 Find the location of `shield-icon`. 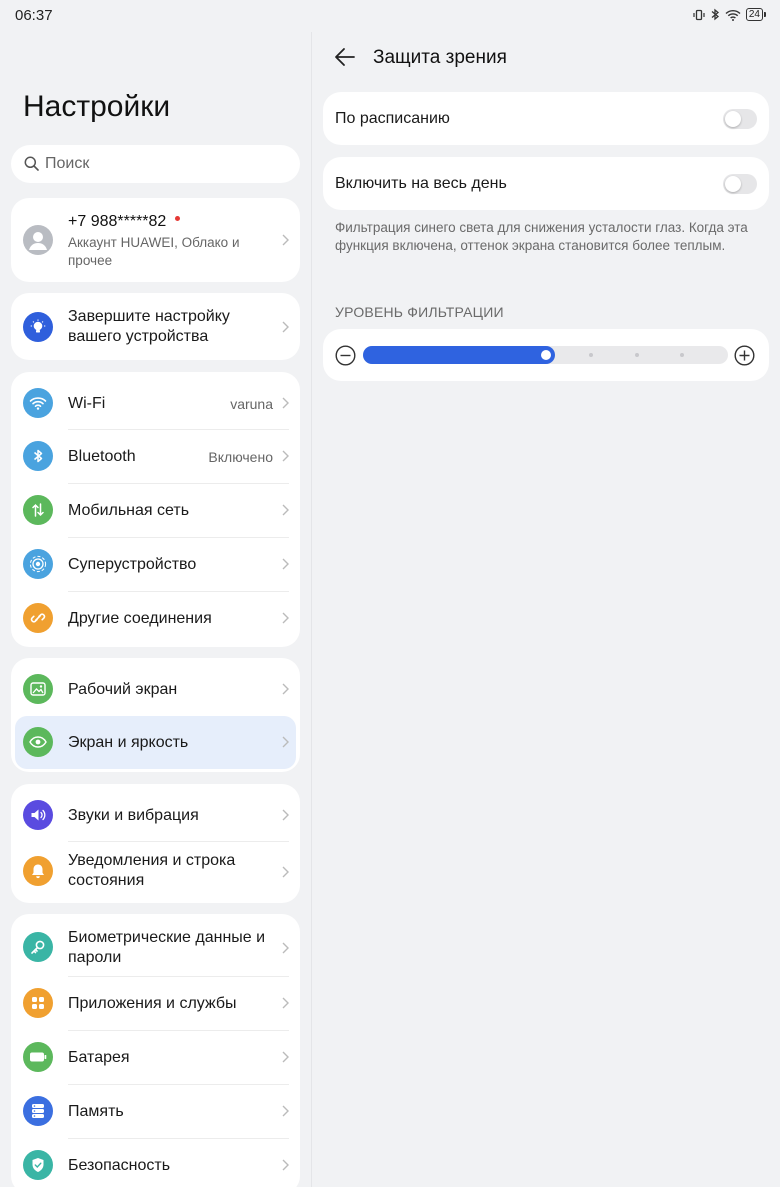

shield-icon is located at coordinates (38, 1165).